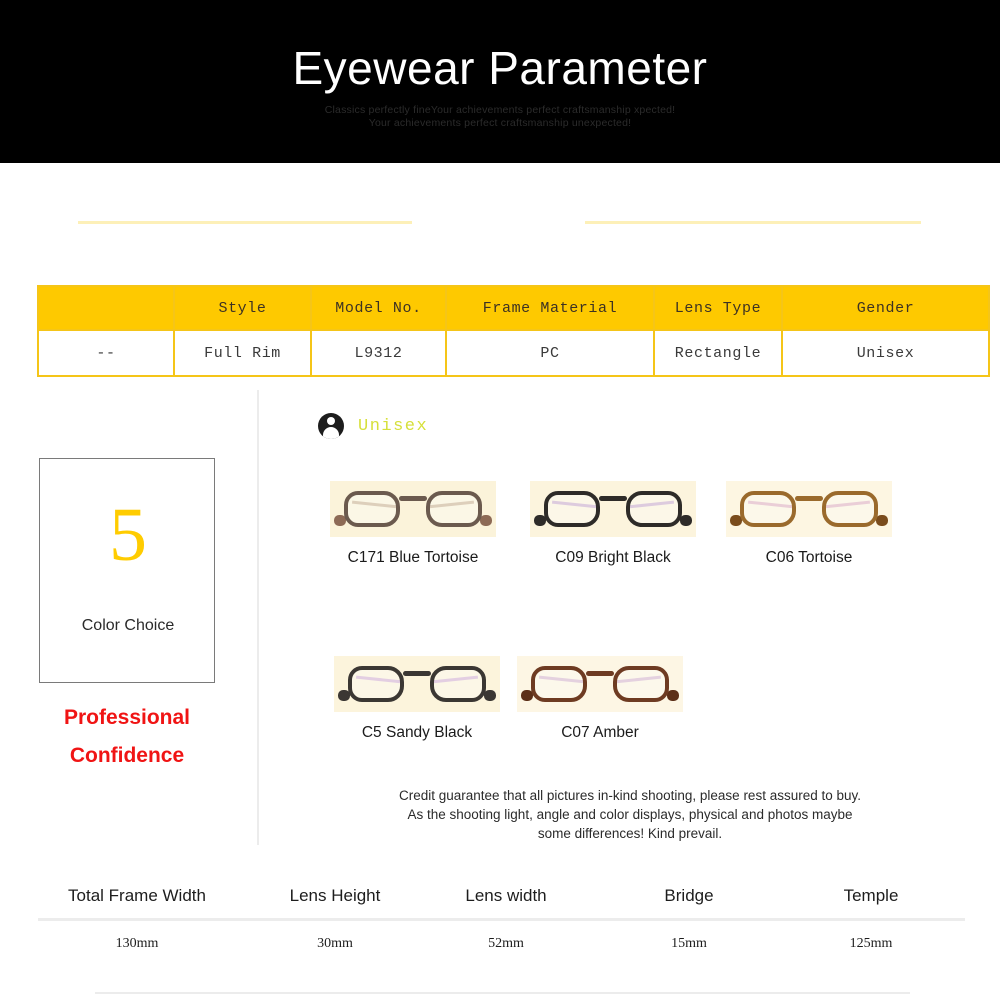 The image size is (1000, 1000). Describe the element at coordinates (258, 617) in the screenshot. I see `section-divider-vertical` at that location.